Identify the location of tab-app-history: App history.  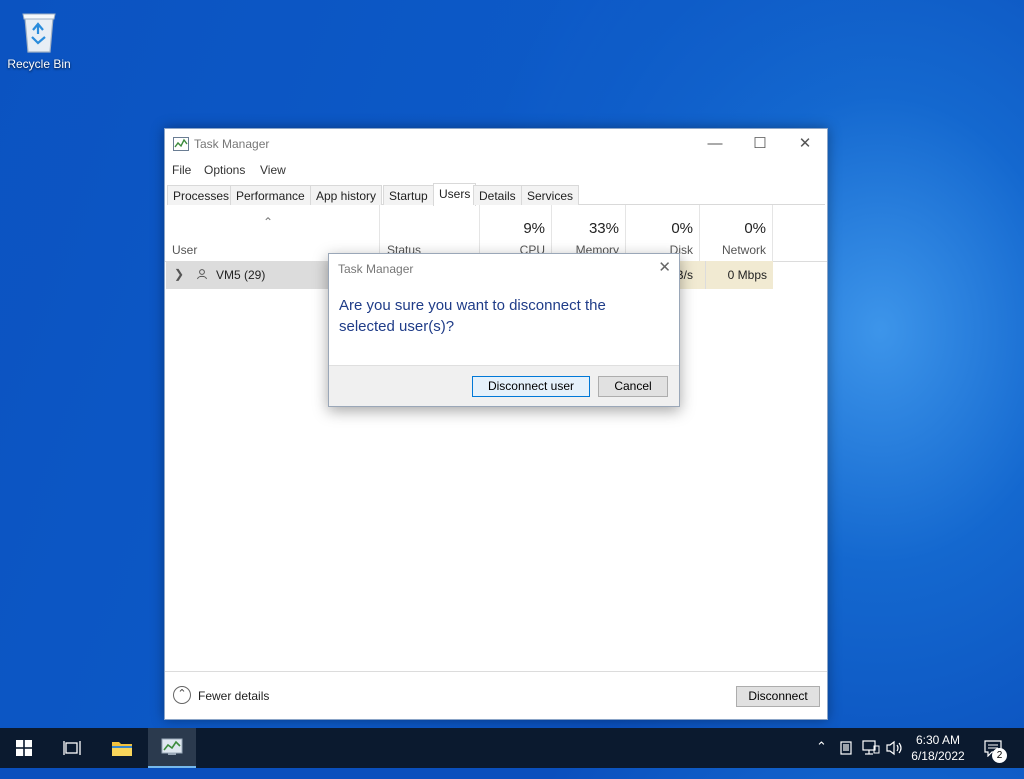
(346, 195).